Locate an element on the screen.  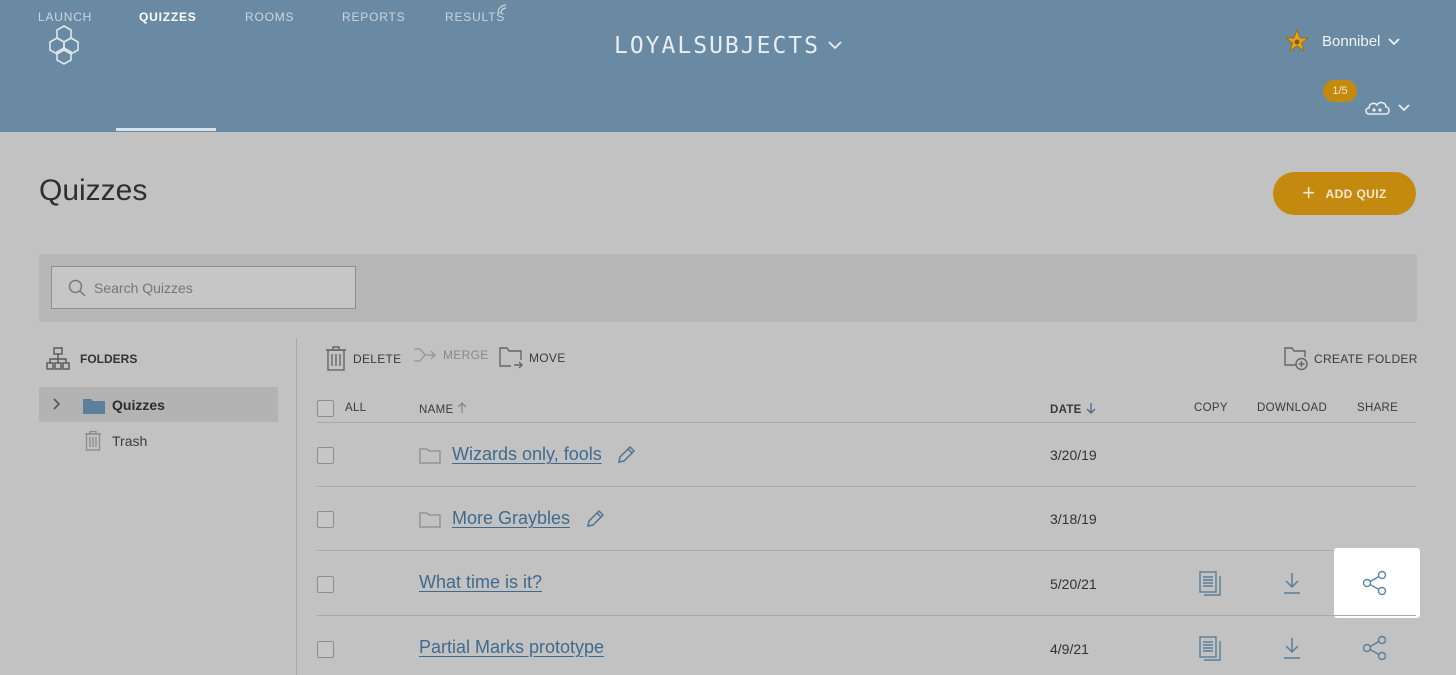
merge-button: MERGE is located at coordinates (451, 355).